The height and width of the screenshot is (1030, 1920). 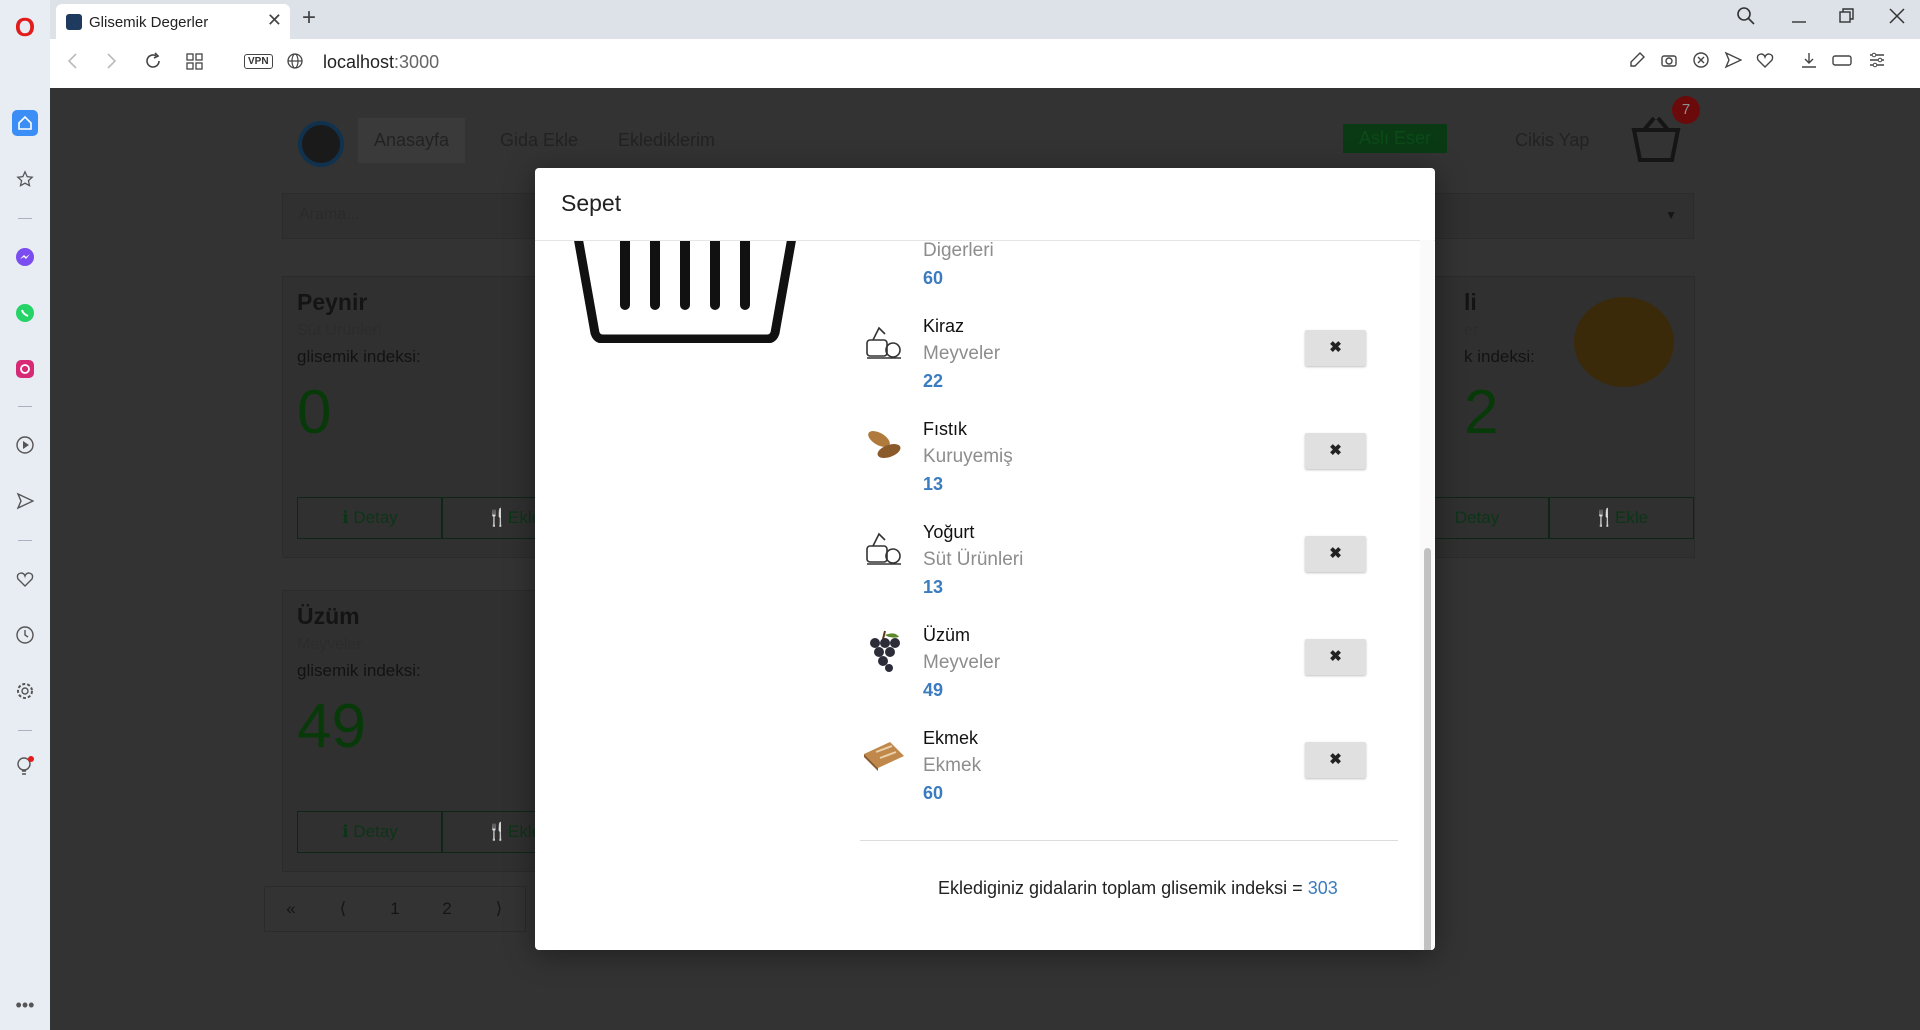 I want to click on add-label: Ekle, so click(x=1632, y=517).